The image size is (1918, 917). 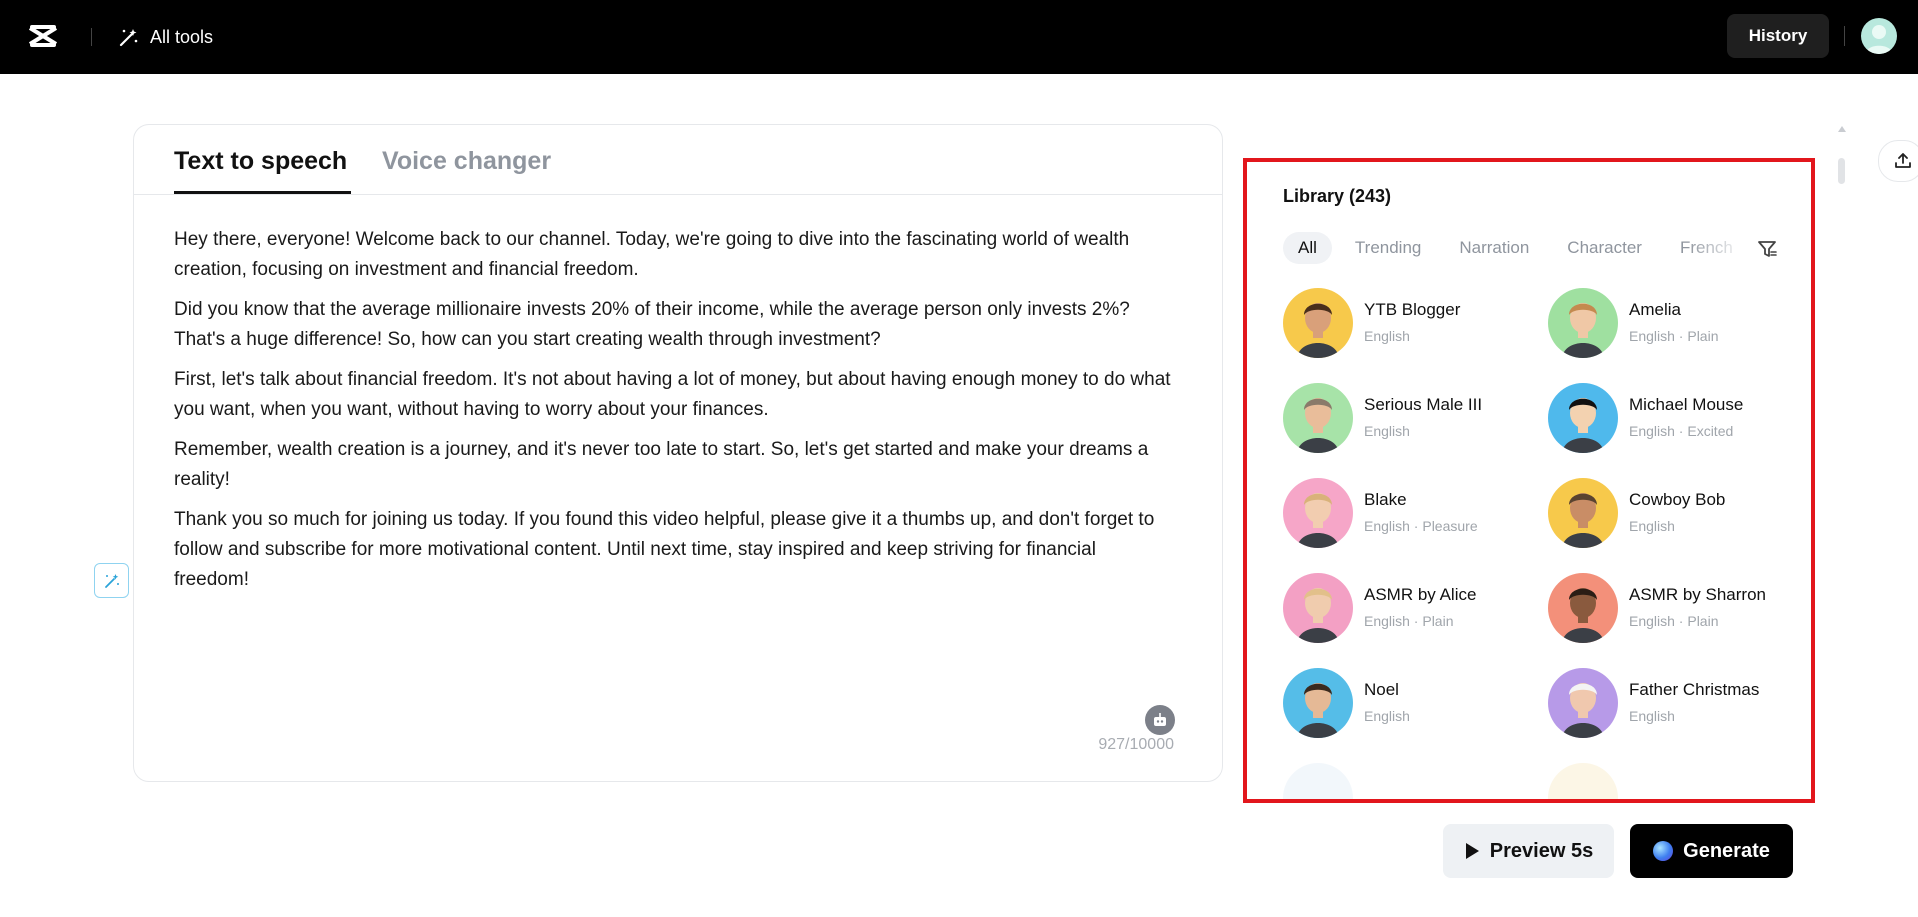 What do you see at coordinates (1423, 404) in the screenshot?
I see `voice-name: Serious Male III` at bounding box center [1423, 404].